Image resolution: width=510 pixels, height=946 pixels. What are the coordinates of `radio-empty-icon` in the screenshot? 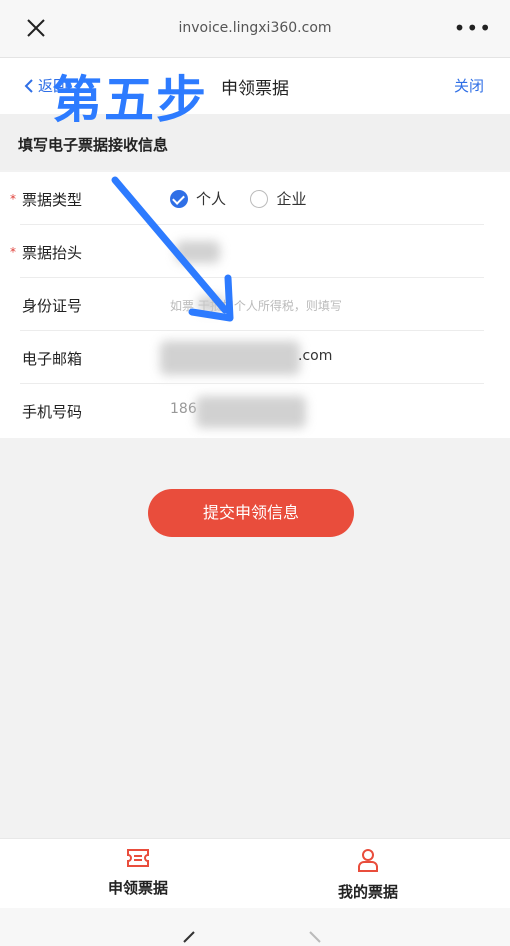 It's located at (259, 198).